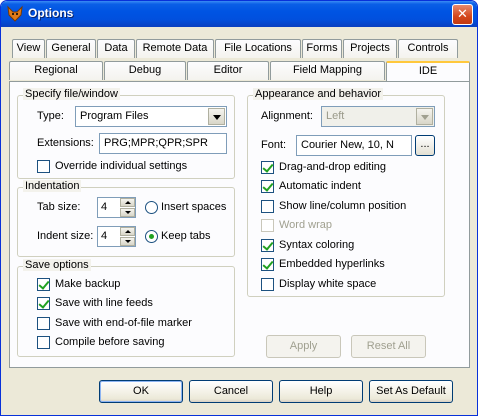 Image resolution: width=478 pixels, height=416 pixels. What do you see at coordinates (239, 14) in the screenshot?
I see `title-bar: Options ✕` at bounding box center [239, 14].